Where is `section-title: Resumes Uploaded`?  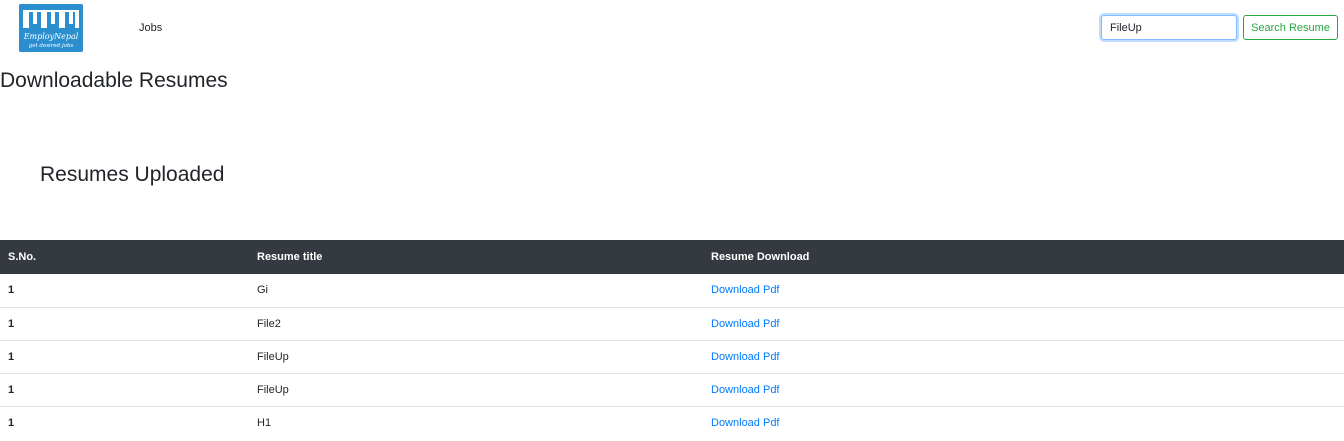 section-title: Resumes Uploaded is located at coordinates (132, 174).